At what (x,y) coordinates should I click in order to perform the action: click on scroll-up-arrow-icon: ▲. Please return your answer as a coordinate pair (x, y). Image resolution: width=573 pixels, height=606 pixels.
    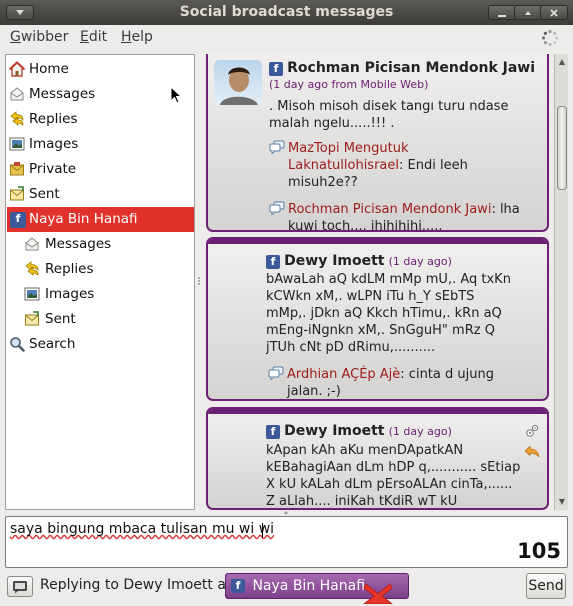
    Looking at the image, I should click on (562, 62).